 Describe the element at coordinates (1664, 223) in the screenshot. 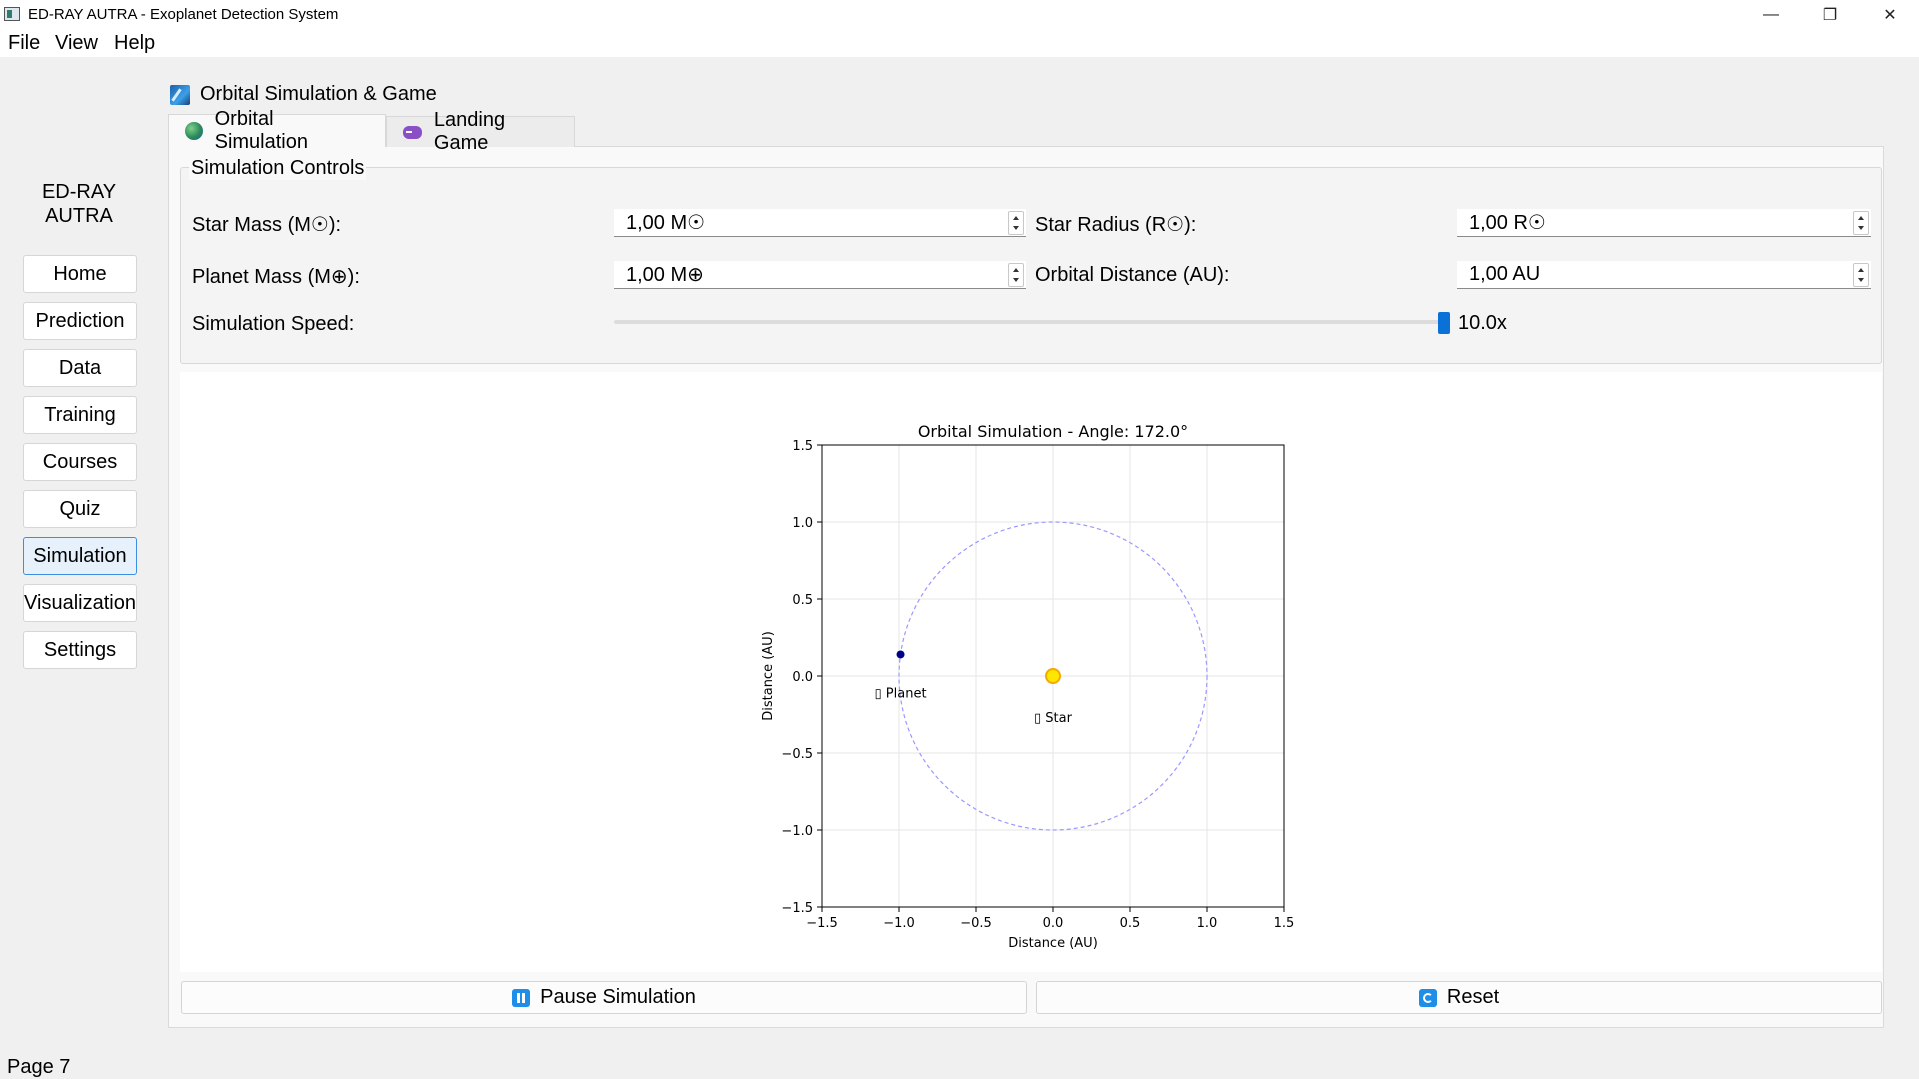

I see `star-radius-spinbox: 1,00 R☉` at that location.